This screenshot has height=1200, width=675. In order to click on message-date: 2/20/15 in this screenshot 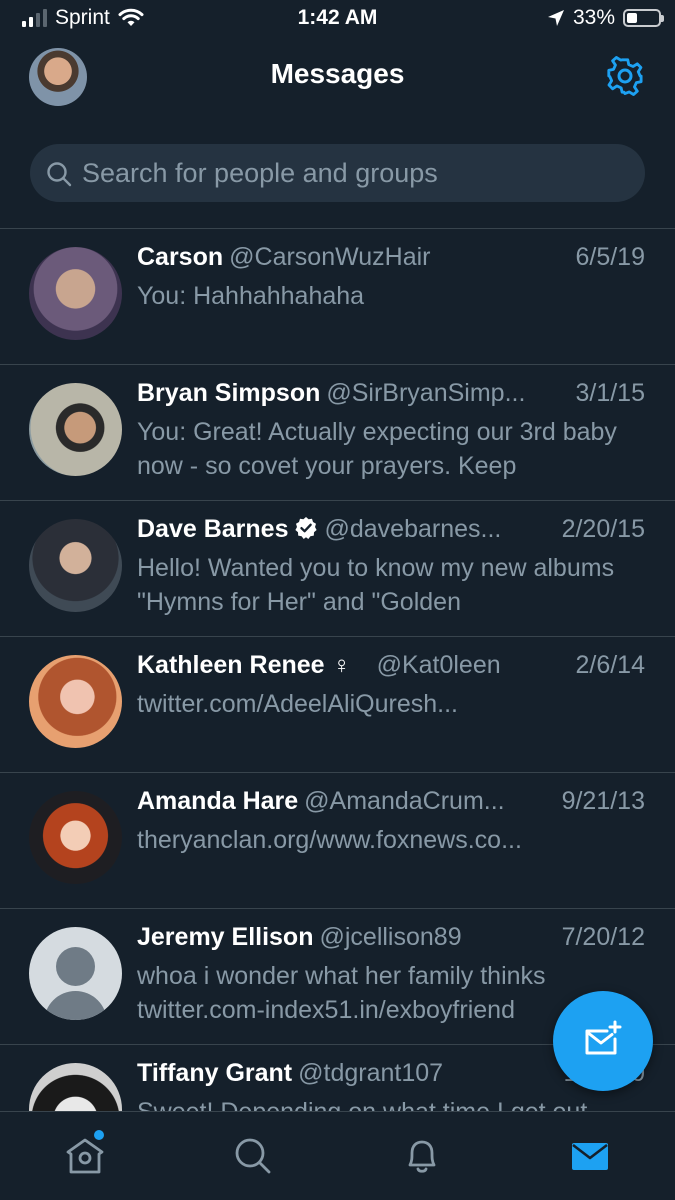, I will do `click(598, 529)`.